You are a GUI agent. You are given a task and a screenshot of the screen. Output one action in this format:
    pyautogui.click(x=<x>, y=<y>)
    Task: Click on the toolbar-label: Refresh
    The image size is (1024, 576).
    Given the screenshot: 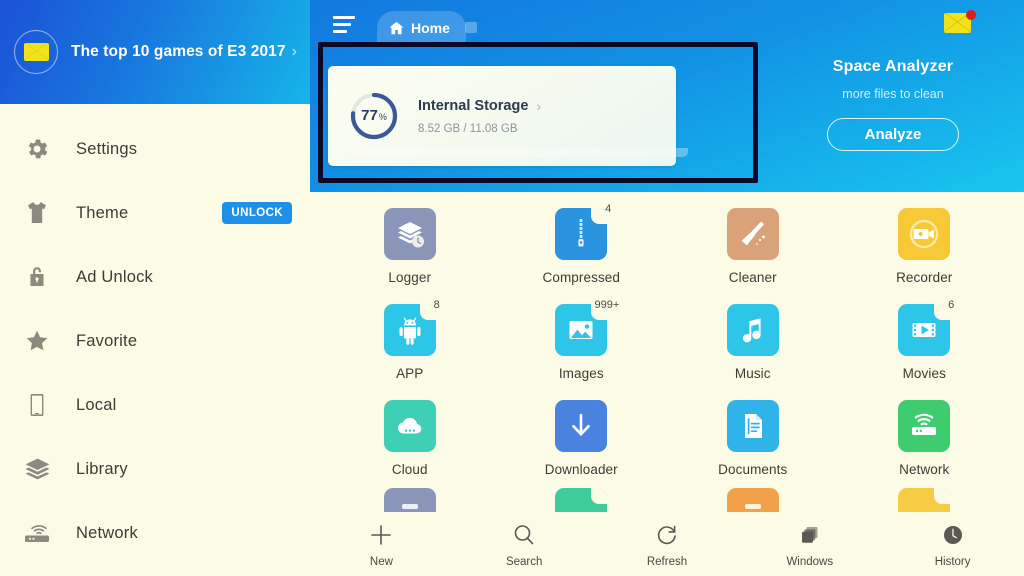 What is the action you would take?
    pyautogui.click(x=667, y=561)
    